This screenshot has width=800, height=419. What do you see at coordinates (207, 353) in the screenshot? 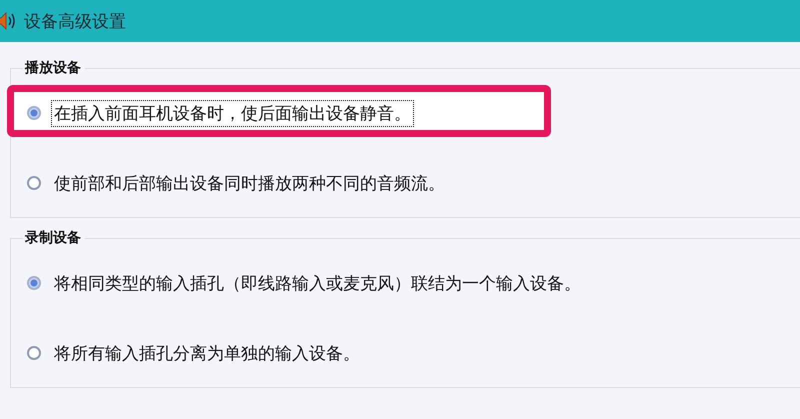
I see `option-label: 将所有输入插孔分离为单独的输入设备。` at bounding box center [207, 353].